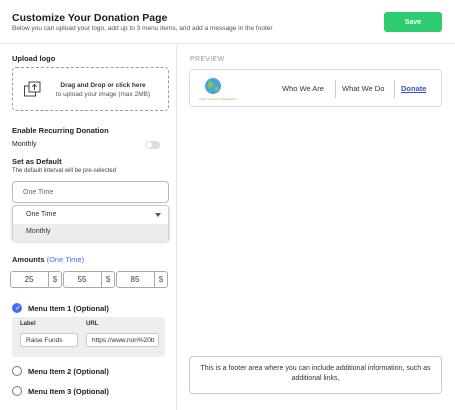  What do you see at coordinates (17, 371) in the screenshot?
I see `menu-item-2-radio` at bounding box center [17, 371].